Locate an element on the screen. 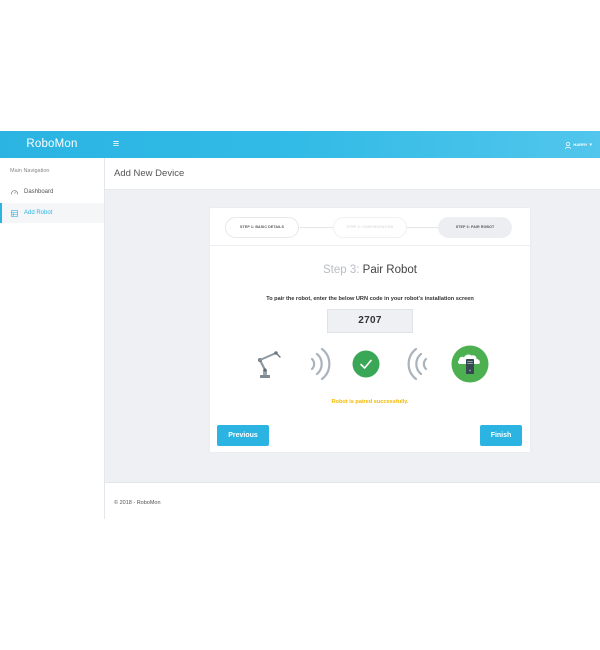 The image size is (600, 650). sidebar-item-label: Add Robot is located at coordinates (38, 213).